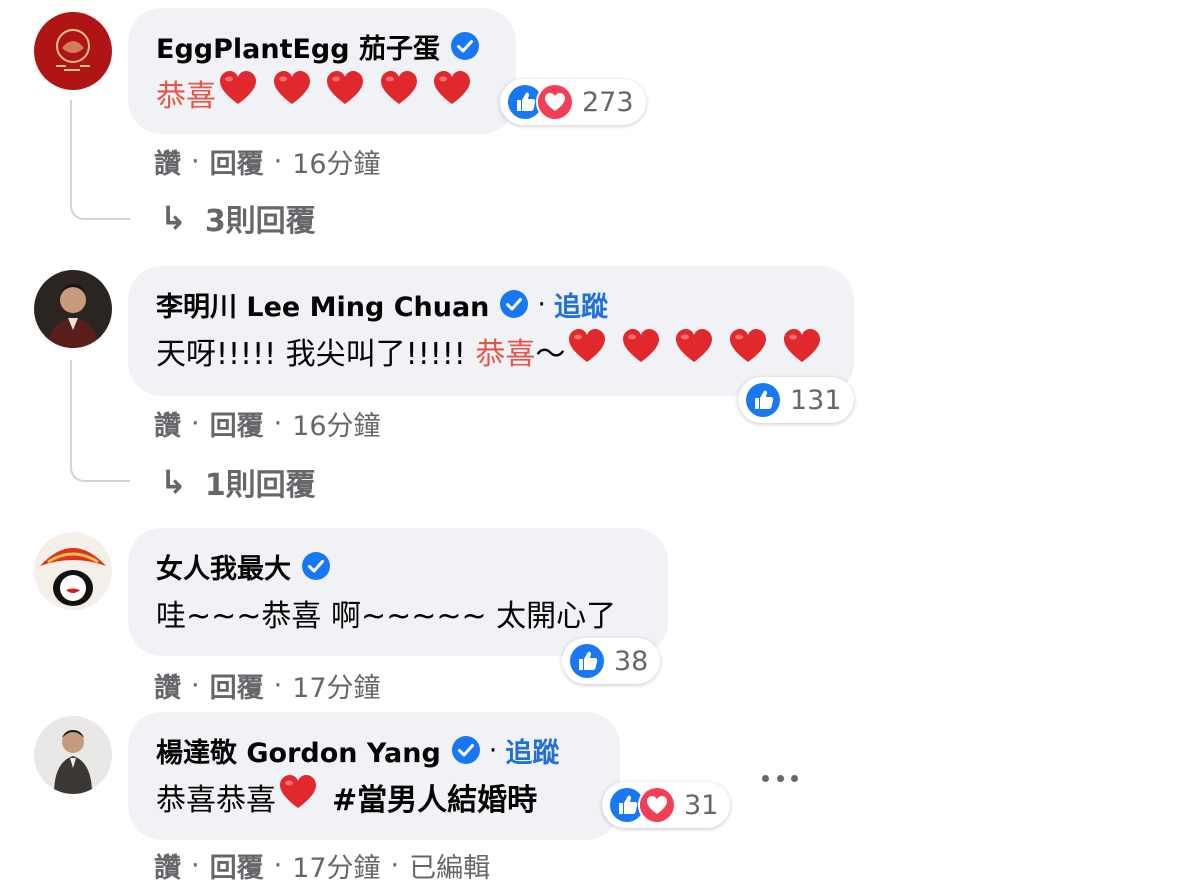 The height and width of the screenshot is (886, 1200). What do you see at coordinates (816, 400) in the screenshot?
I see `reaction-count: 131` at bounding box center [816, 400].